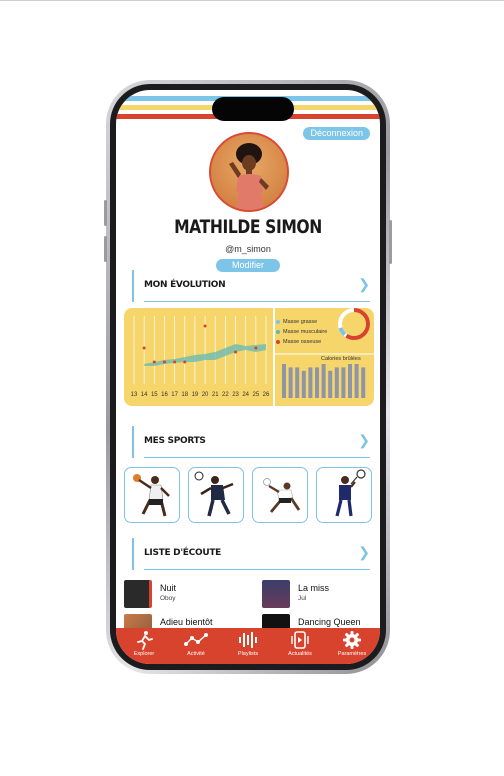 This screenshot has width=504, height=776. I want to click on x-tick-label: 20, so click(205, 395).